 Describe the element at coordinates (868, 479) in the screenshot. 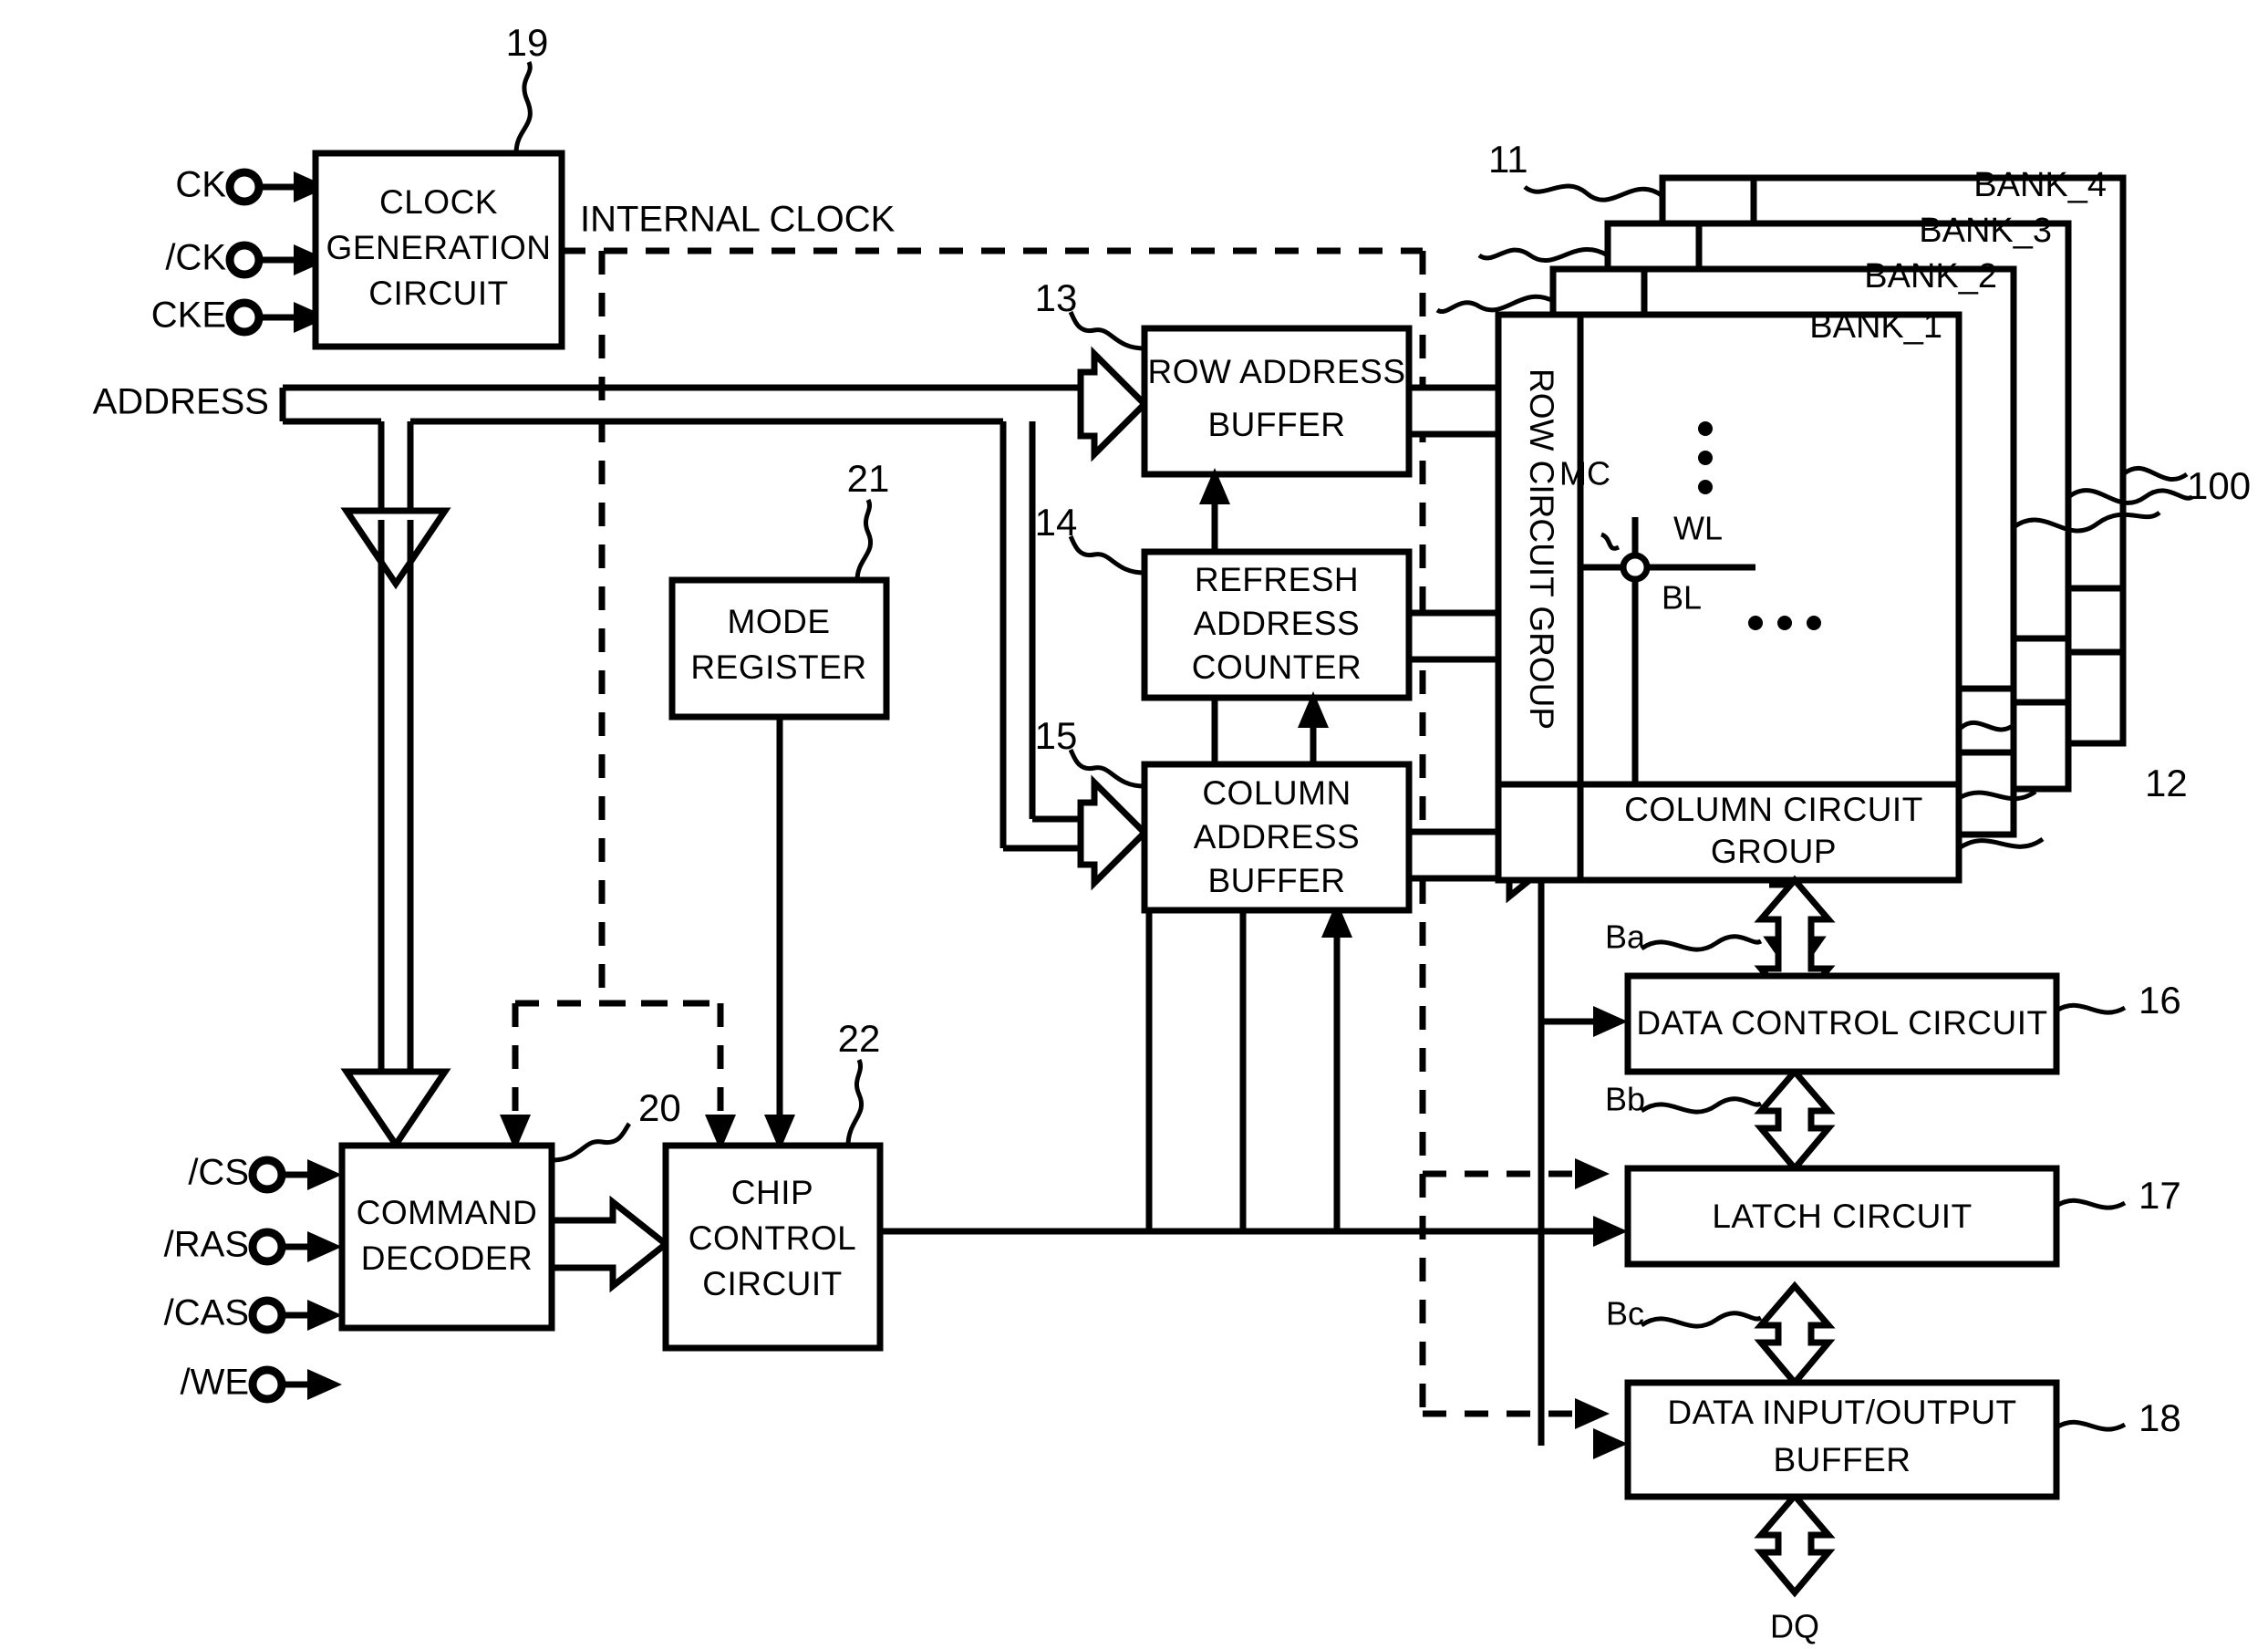

I see `ref-number-21: 21` at that location.